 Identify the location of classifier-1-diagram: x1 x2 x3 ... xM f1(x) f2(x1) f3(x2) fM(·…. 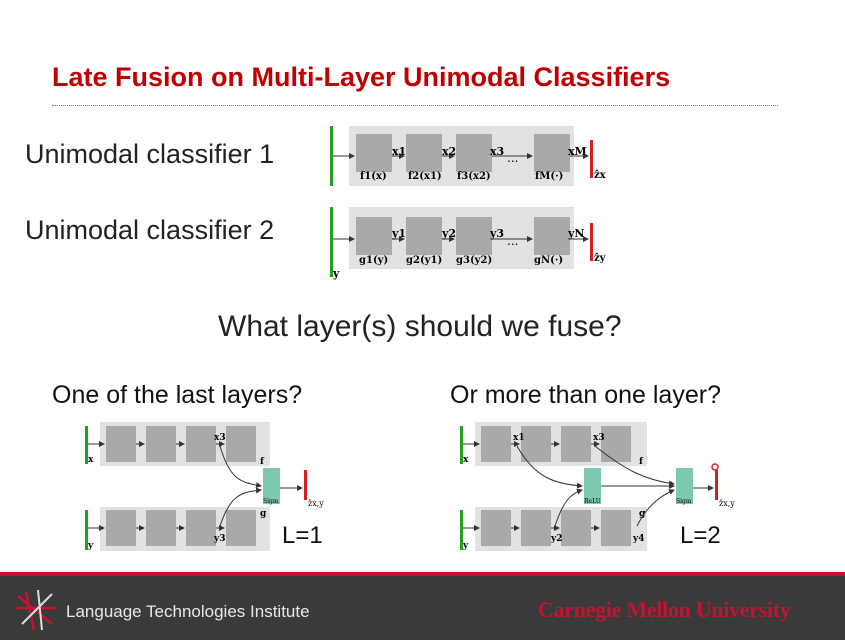
(468, 156).